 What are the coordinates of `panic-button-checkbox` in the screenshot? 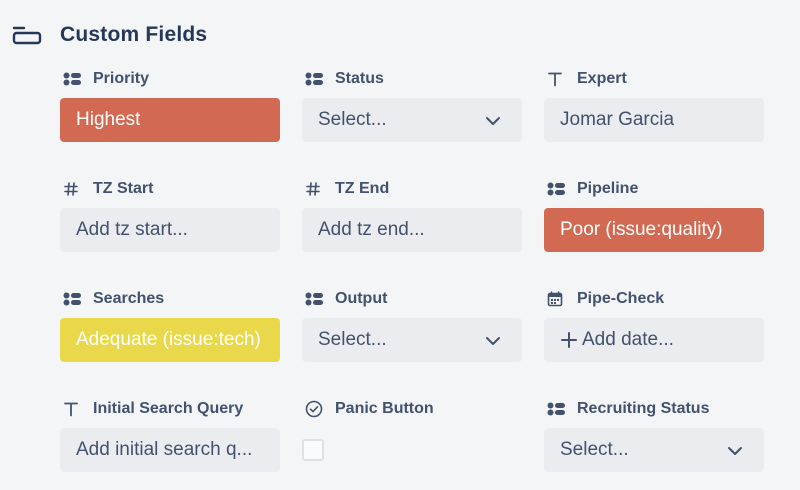 It's located at (313, 450).